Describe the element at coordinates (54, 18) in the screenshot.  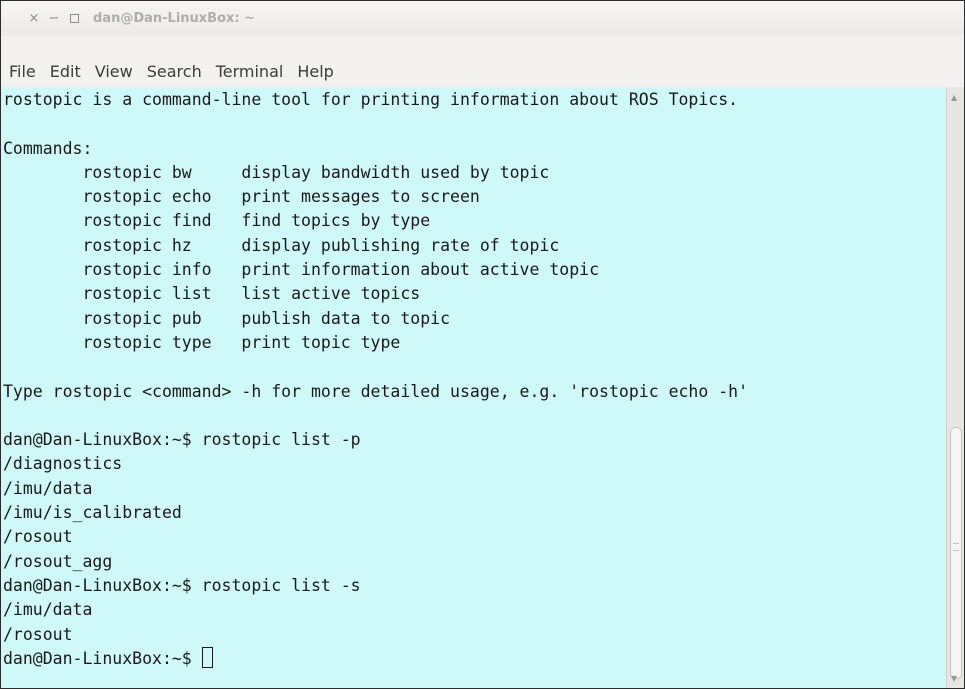
I see `minimize-icon: −` at that location.